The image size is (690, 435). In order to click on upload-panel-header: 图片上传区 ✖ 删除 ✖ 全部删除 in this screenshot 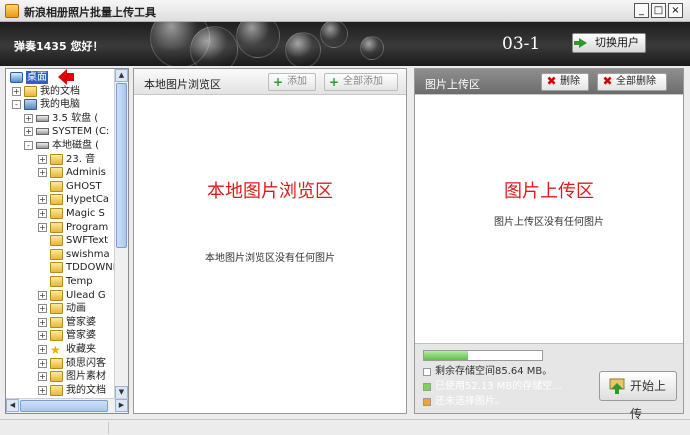, I will do `click(549, 82)`.